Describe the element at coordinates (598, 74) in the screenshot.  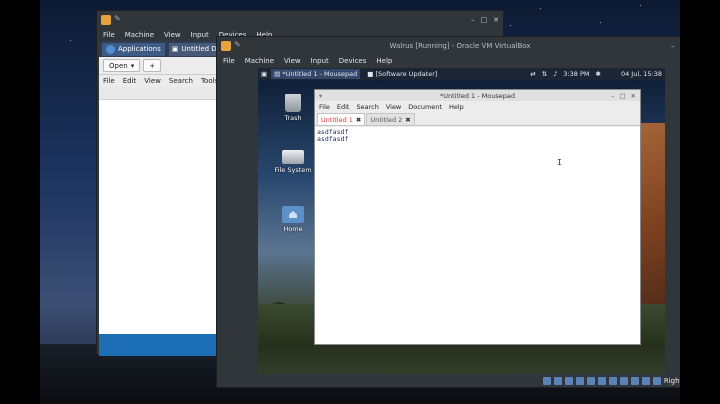
I see `gear-icon: ✱` at that location.